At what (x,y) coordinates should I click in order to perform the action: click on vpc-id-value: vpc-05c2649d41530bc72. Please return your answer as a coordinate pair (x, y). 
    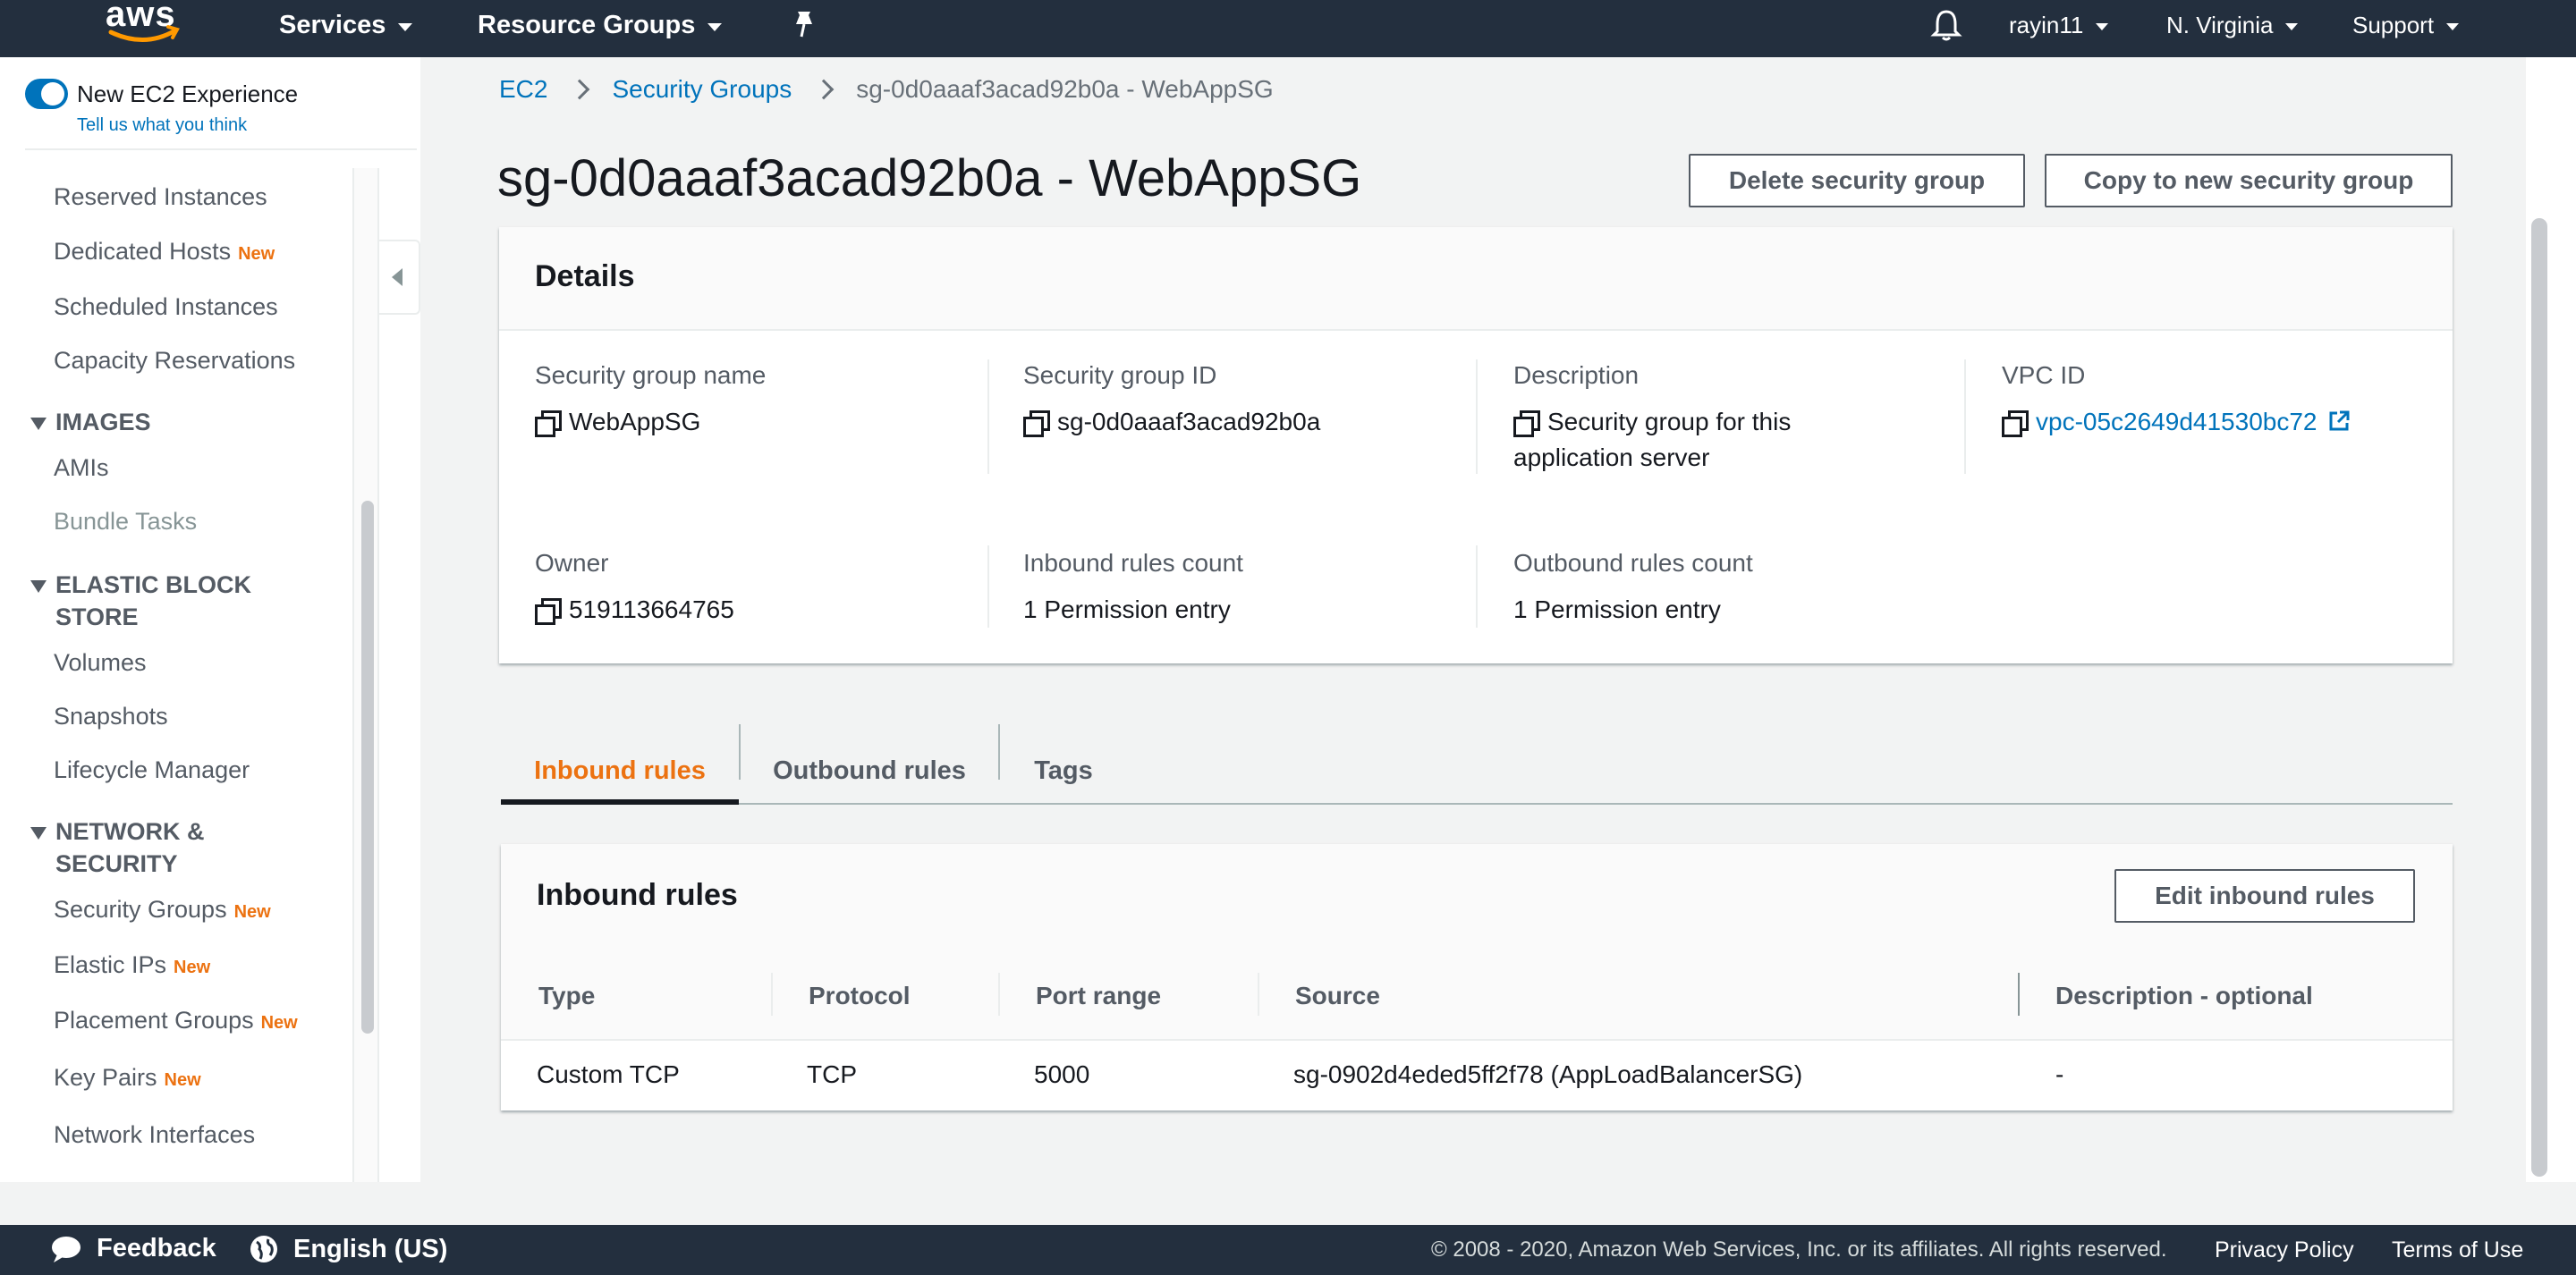
    Looking at the image, I should click on (2176, 422).